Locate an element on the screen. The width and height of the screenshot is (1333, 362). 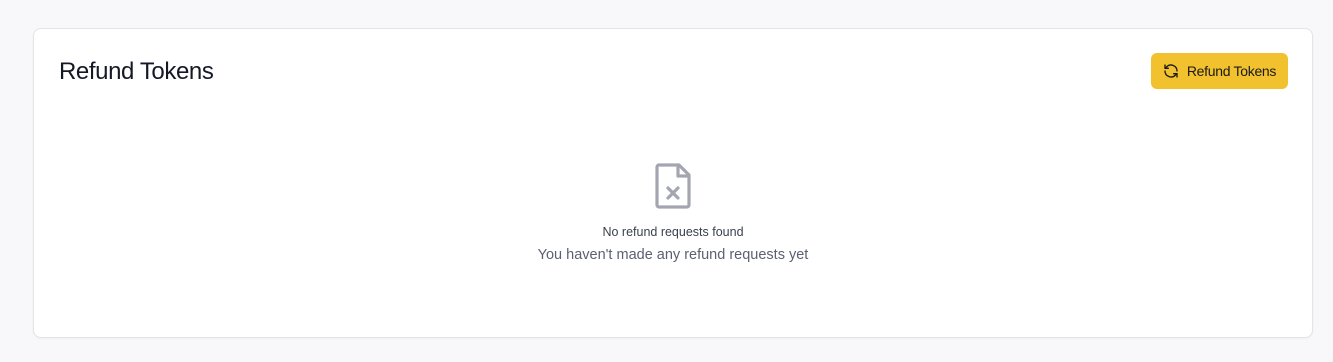
refund-tokens-button-label: Refund Tokens is located at coordinates (1231, 71).